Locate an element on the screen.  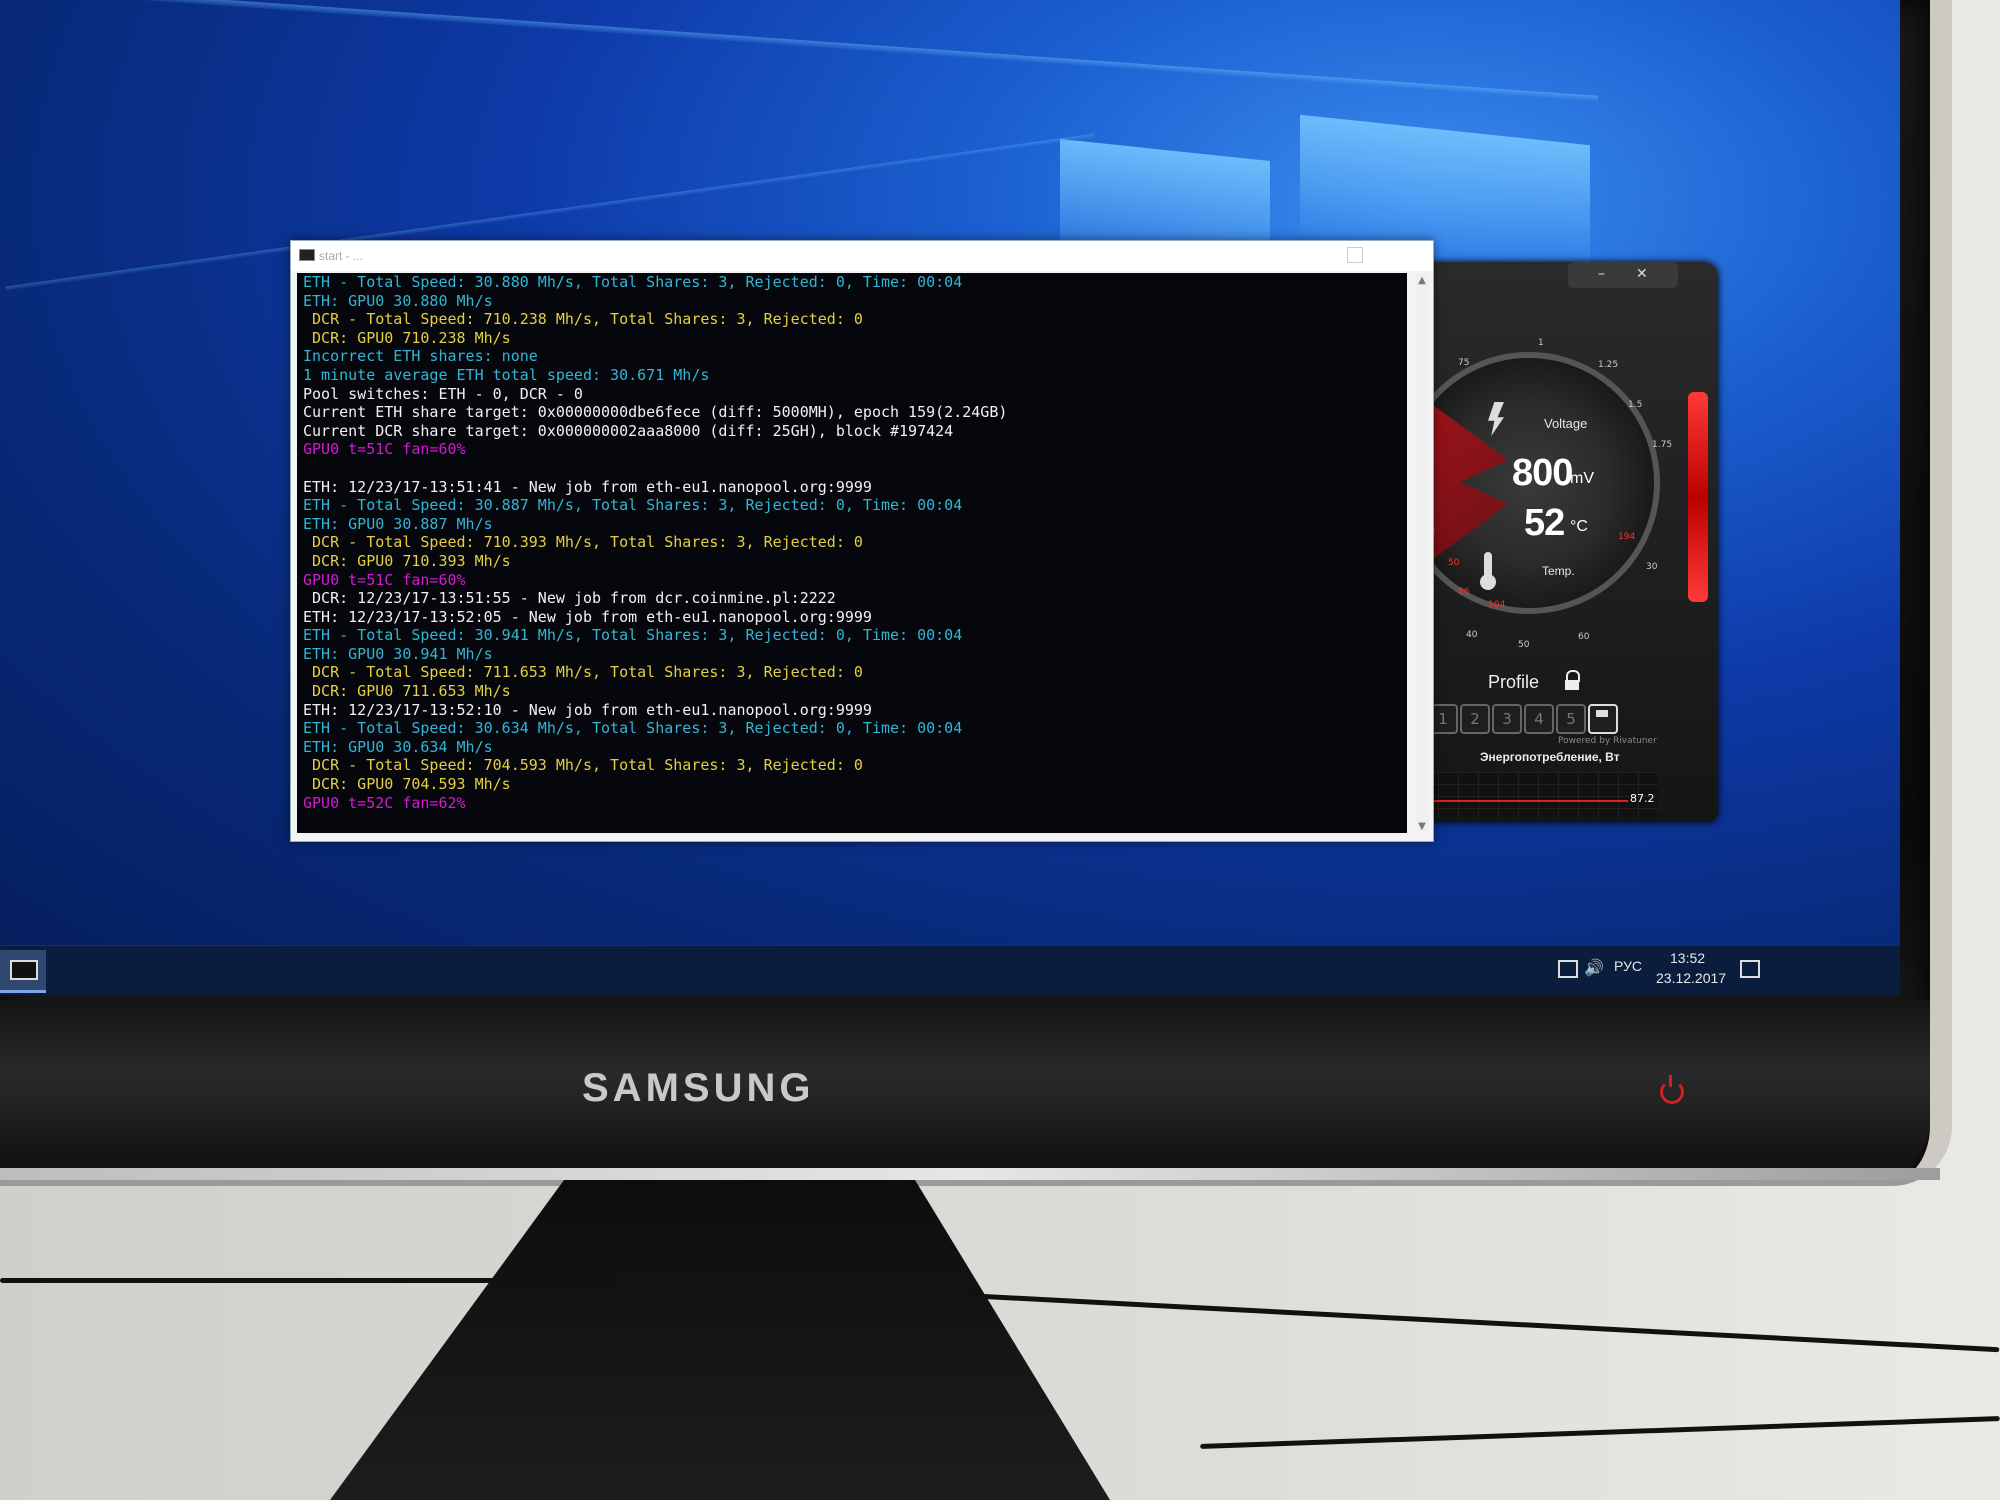
cable is located at coordinates (310, 1280).